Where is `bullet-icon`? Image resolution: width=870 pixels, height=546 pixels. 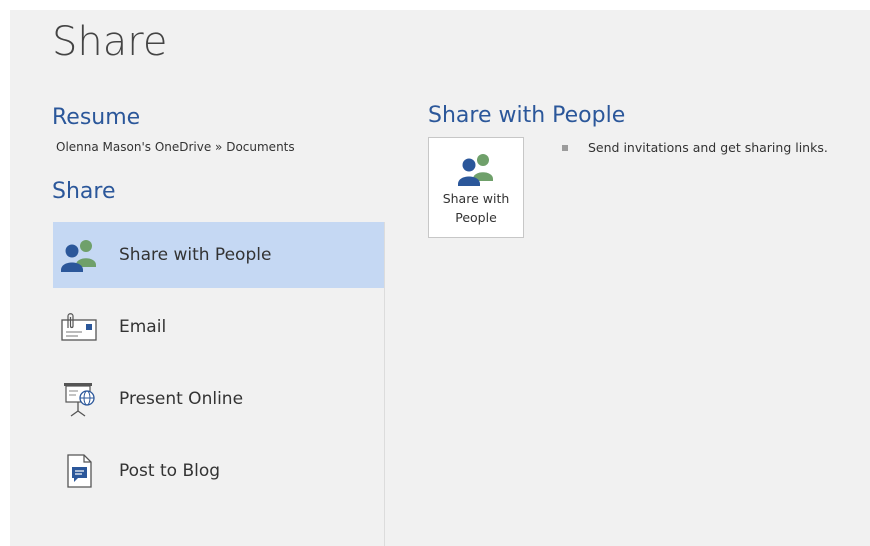 bullet-icon is located at coordinates (565, 147).